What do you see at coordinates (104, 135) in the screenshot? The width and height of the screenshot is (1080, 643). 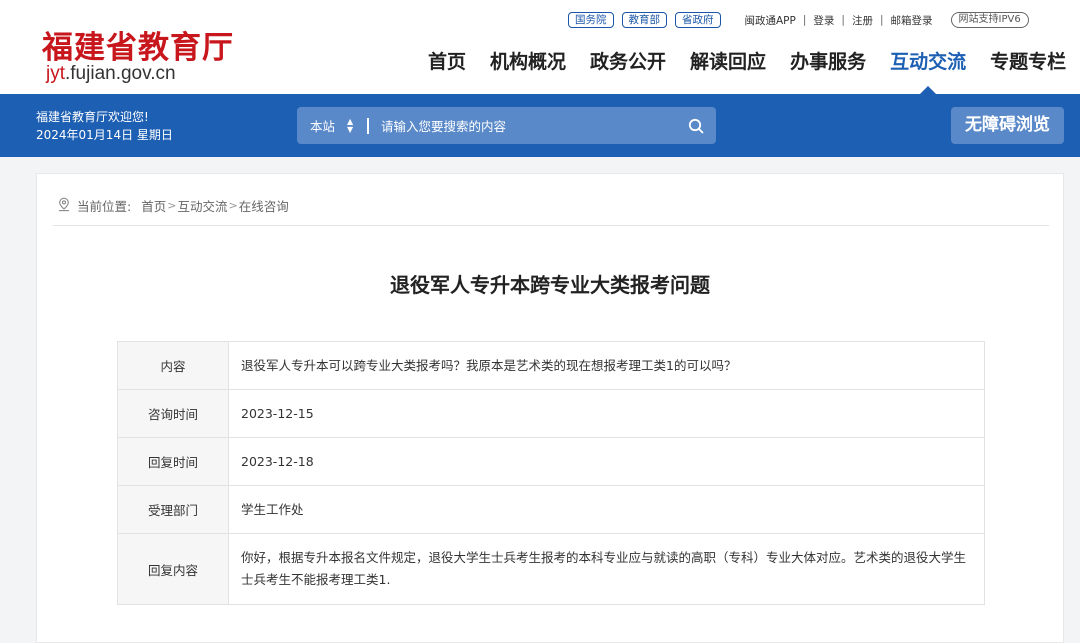 I see `current-date: 2024年01月14日 星期日` at bounding box center [104, 135].